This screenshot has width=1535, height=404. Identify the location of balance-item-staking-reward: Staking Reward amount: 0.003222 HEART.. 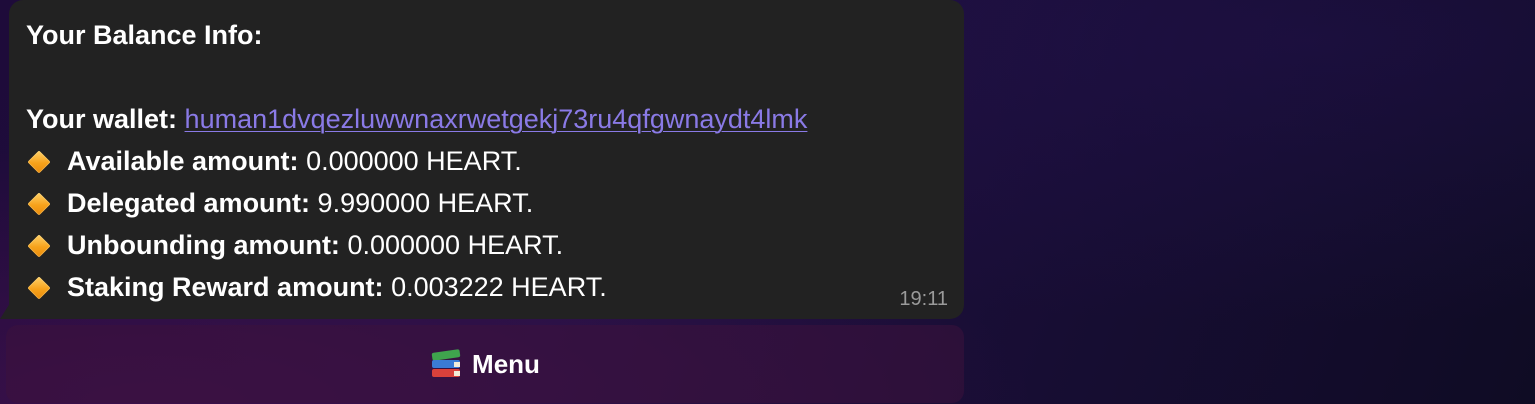
(487, 287).